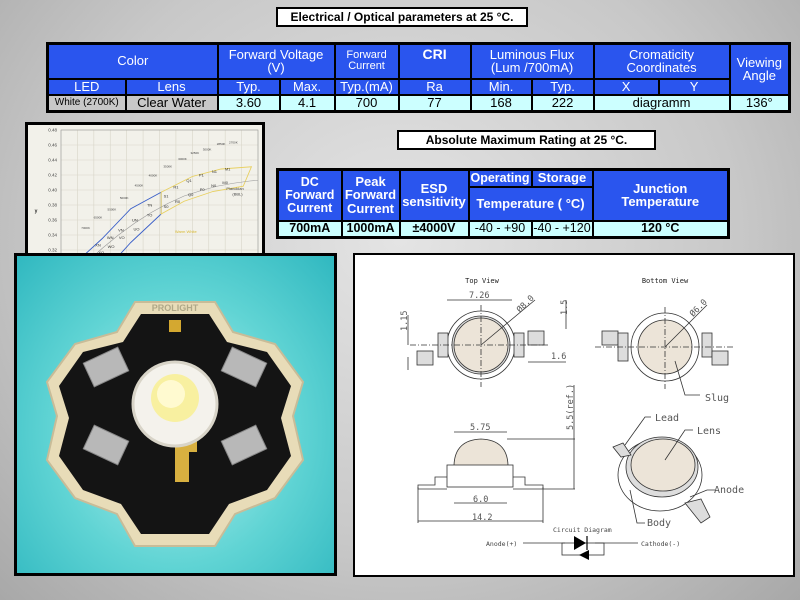 The width and height of the screenshot is (800, 600). What do you see at coordinates (562, 178) in the screenshot?
I see `header-storage: Storage` at bounding box center [562, 178].